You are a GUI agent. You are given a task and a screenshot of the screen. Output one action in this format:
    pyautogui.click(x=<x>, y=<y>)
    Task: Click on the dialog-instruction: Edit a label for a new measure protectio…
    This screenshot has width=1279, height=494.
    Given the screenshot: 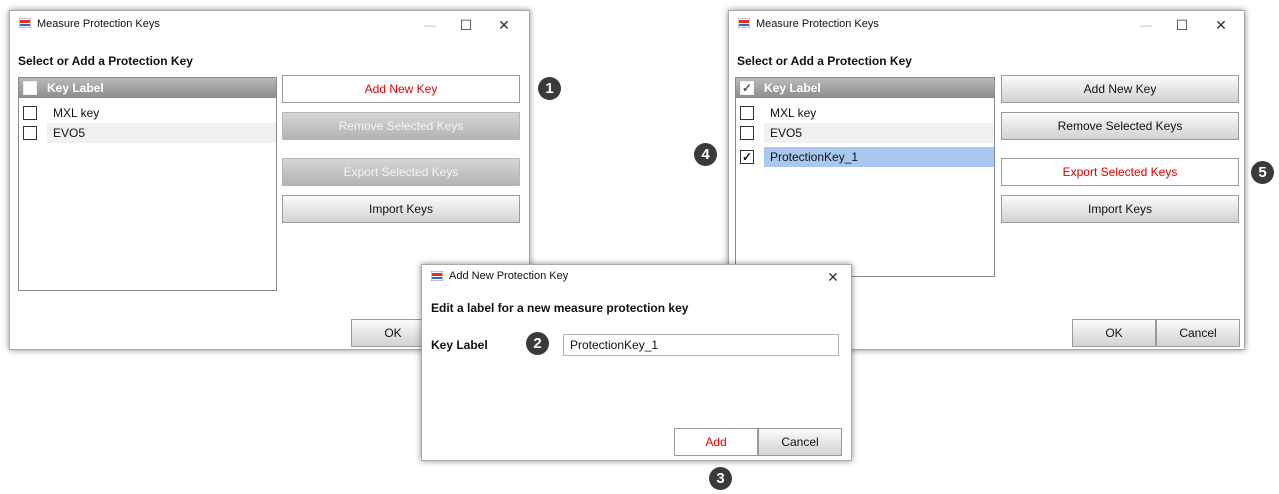 What is the action you would take?
    pyautogui.click(x=560, y=308)
    